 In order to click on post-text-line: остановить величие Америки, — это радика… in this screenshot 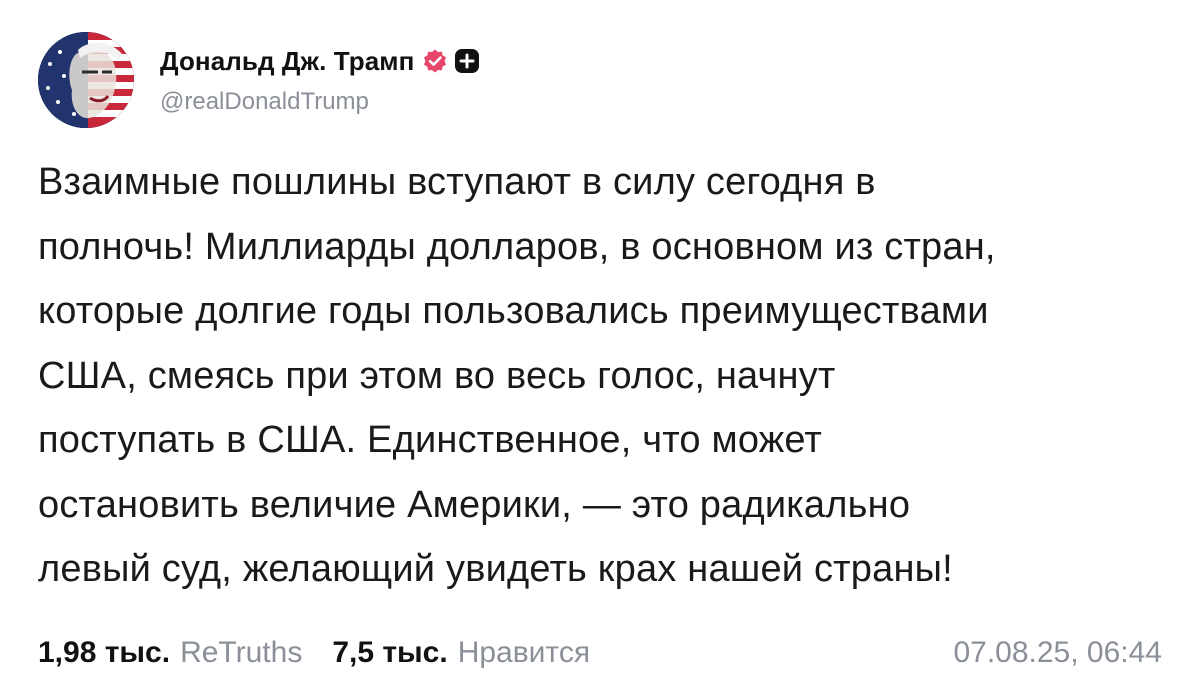, I will do `click(474, 504)`.